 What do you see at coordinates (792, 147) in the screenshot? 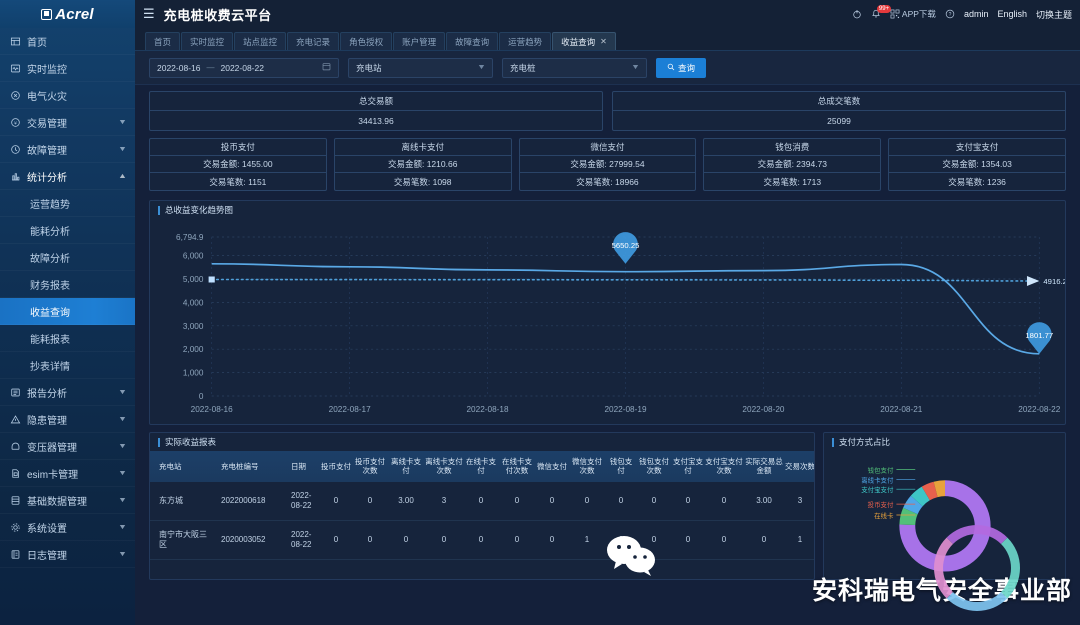
I see `payment-card-label: 钱包消费` at bounding box center [792, 147].